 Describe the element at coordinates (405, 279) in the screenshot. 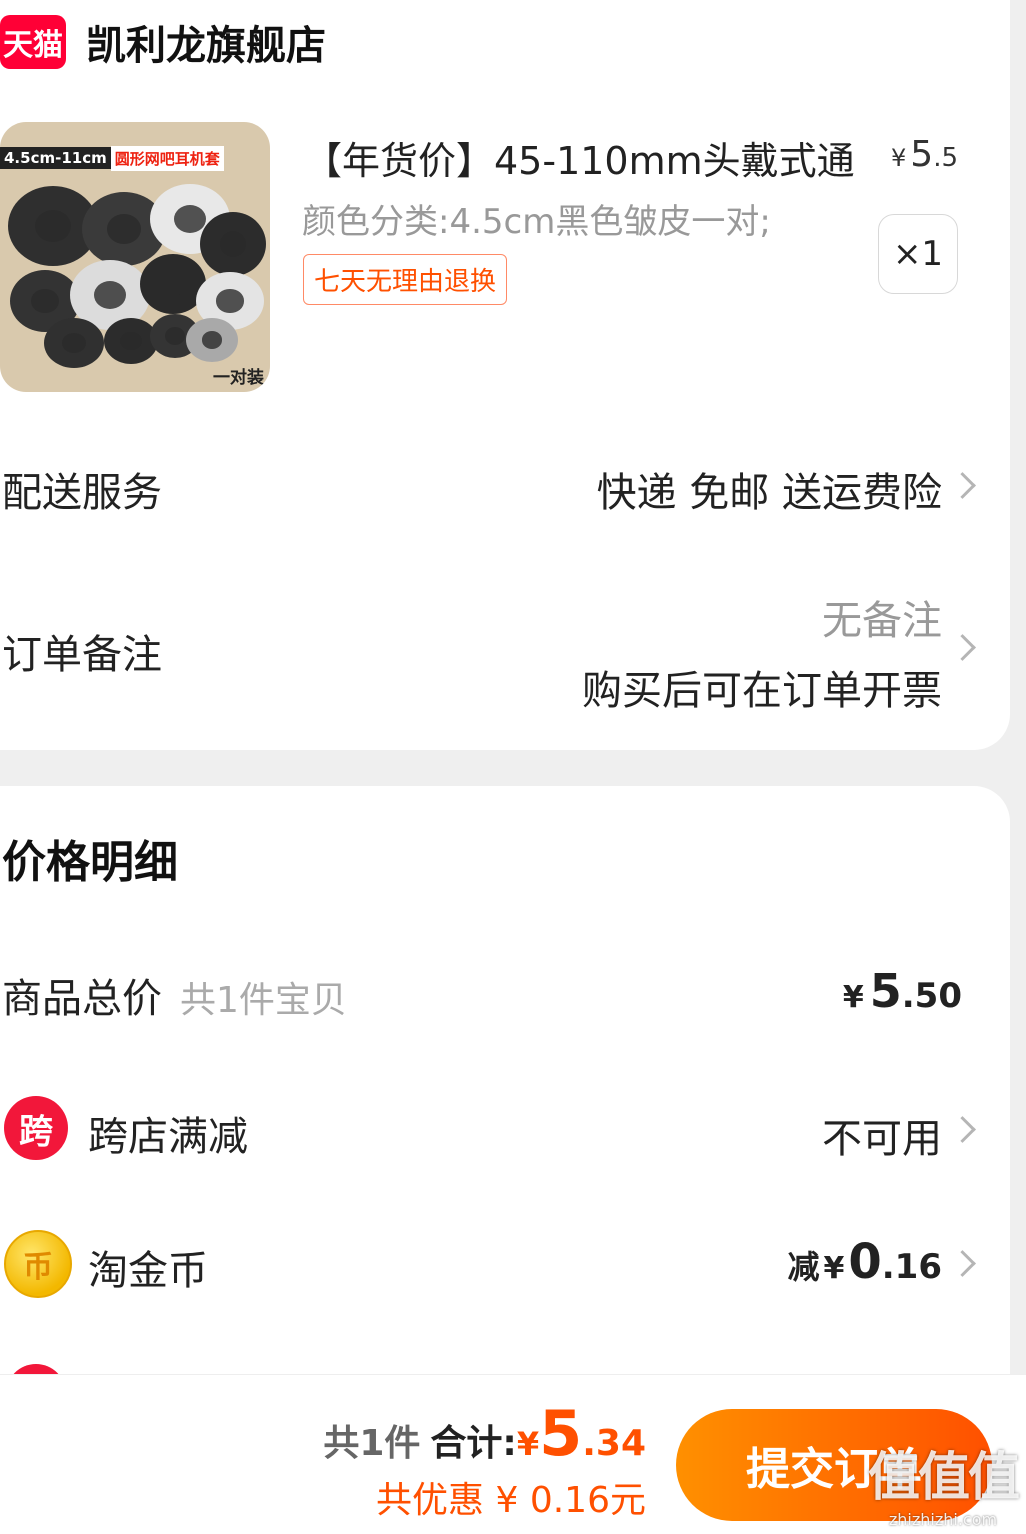

I see `return-policy-badge: 七天无理由退换` at that location.